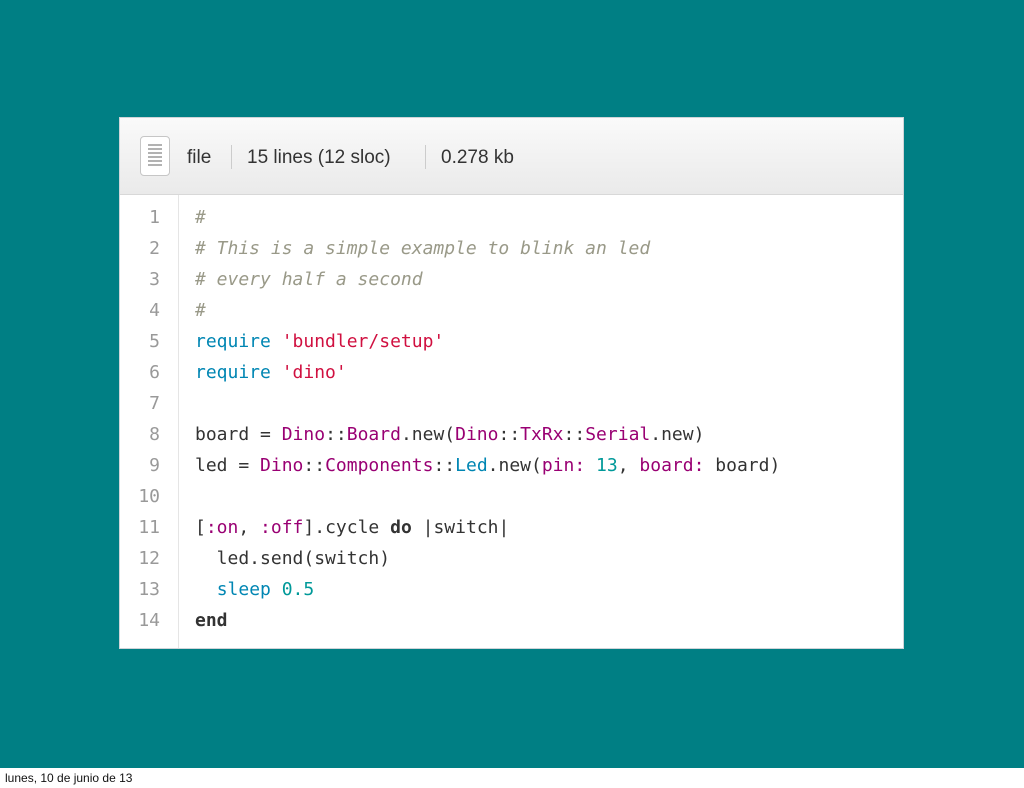  Describe the element at coordinates (460, 527) in the screenshot. I see `code-token: |switch|` at that location.